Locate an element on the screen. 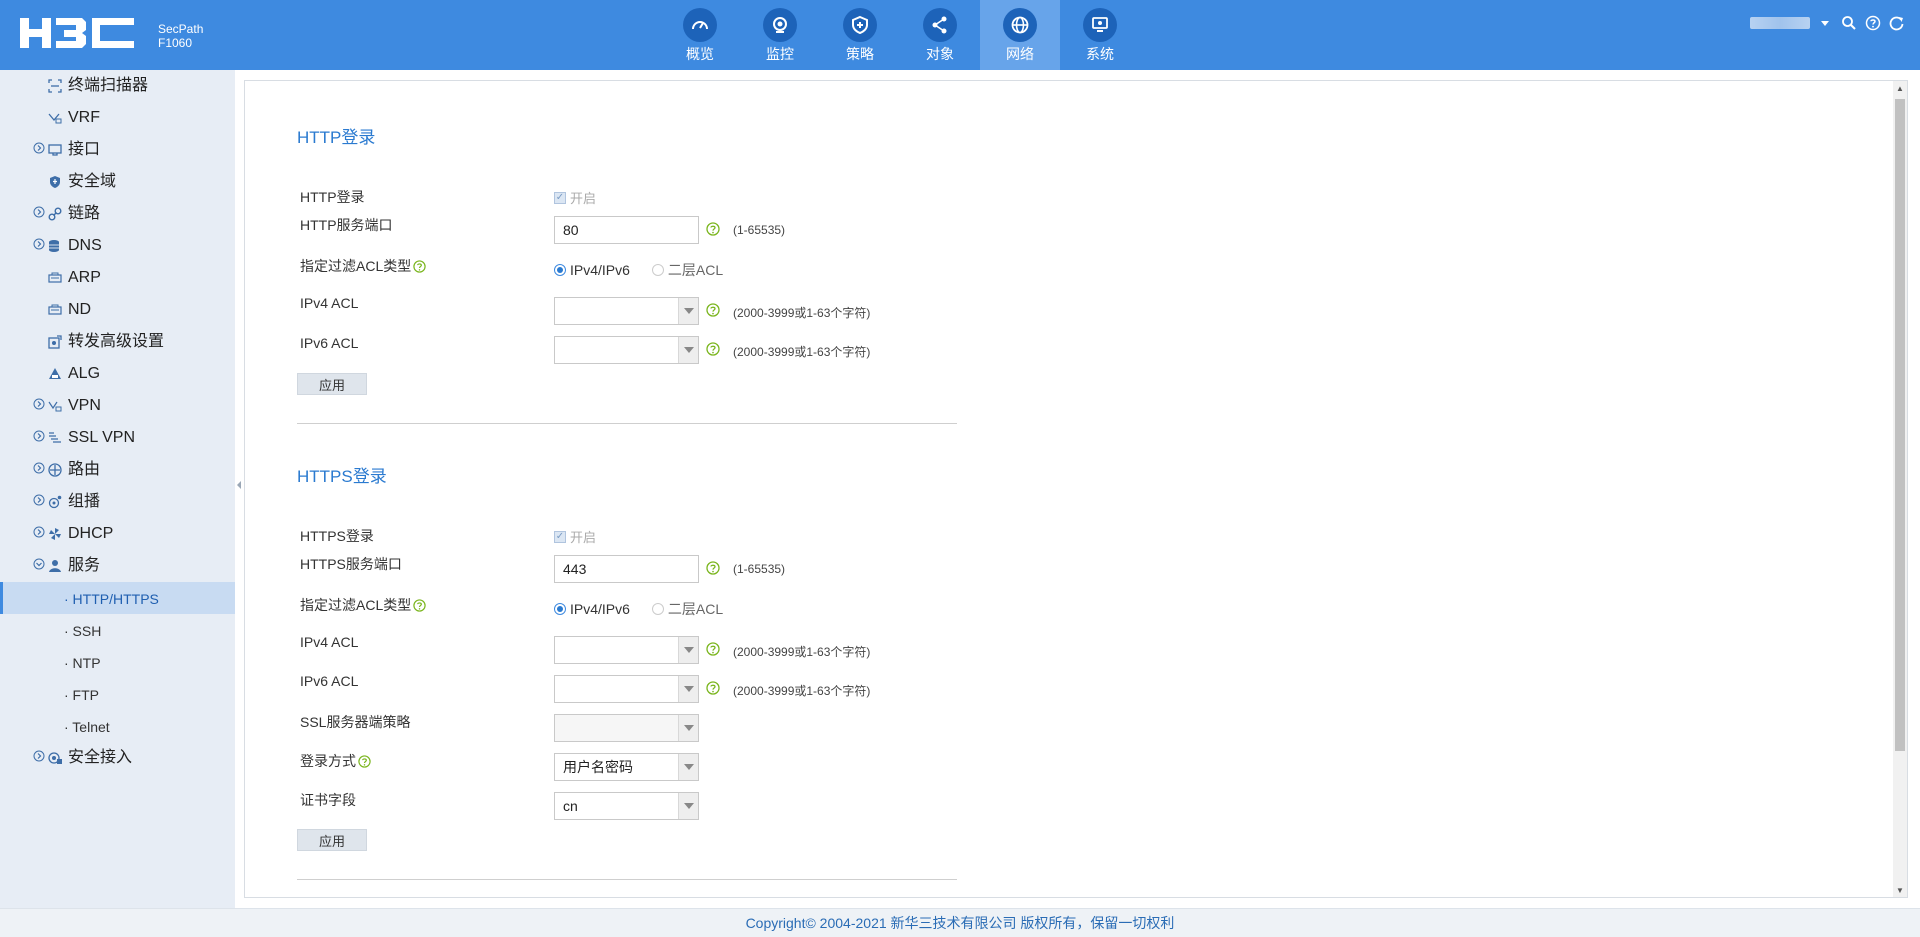  sidebar-item-nd: ND is located at coordinates (117, 310).